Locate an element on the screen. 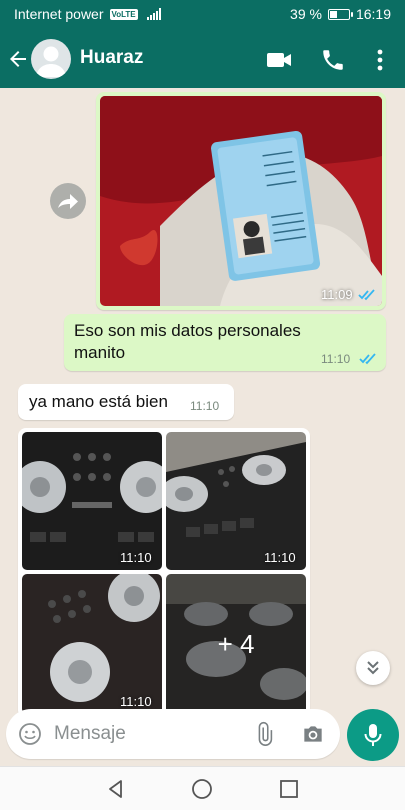 The height and width of the screenshot is (810, 405). more-photos-count: + 4 is located at coordinates (236, 644).